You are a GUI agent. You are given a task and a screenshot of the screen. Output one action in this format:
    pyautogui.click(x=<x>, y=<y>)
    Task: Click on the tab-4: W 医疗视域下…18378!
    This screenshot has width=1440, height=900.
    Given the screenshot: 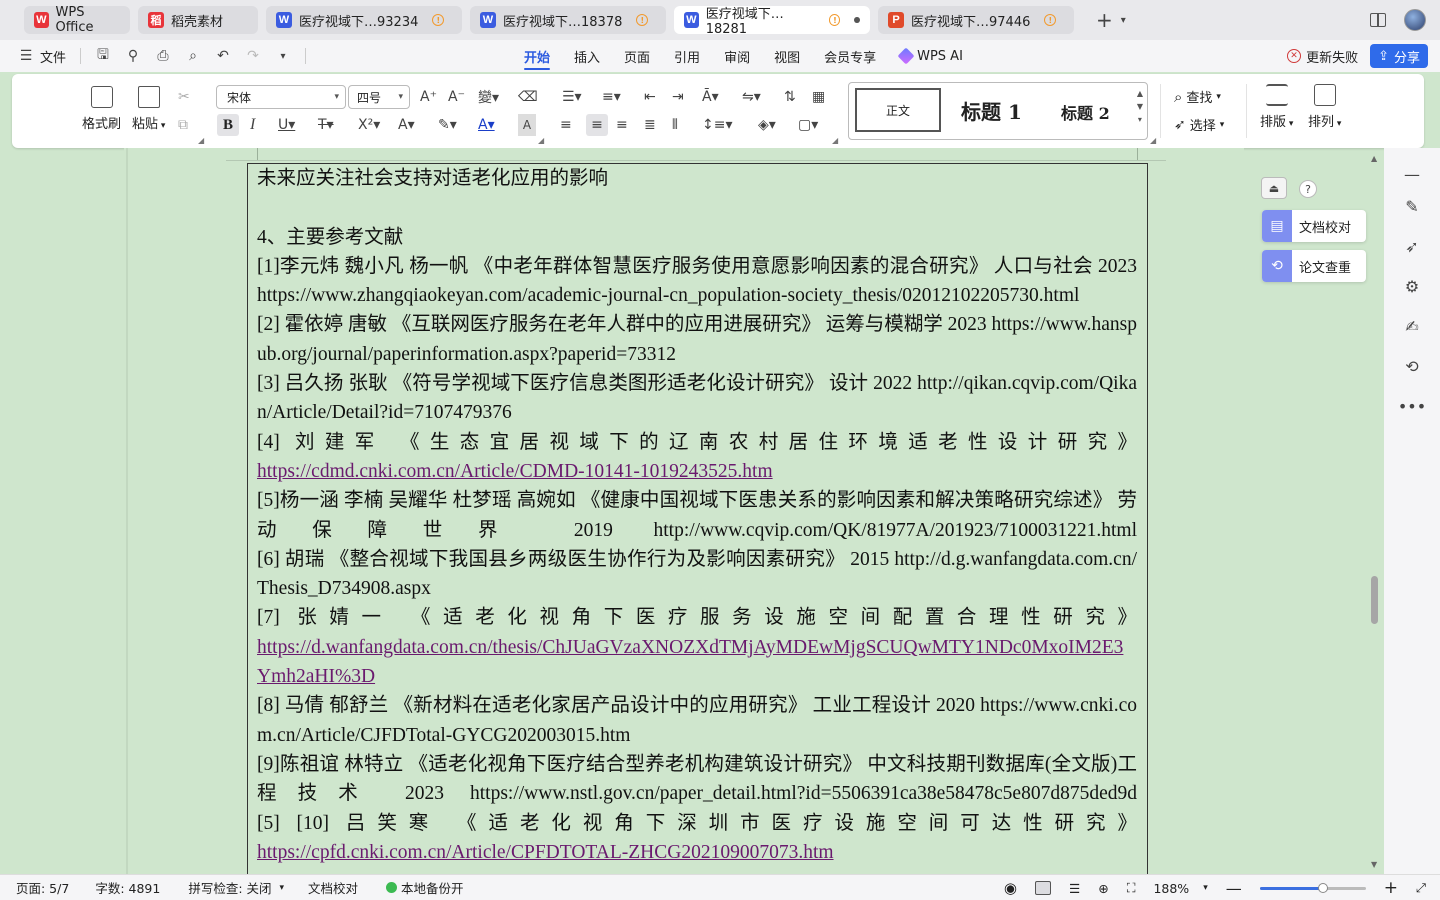 What is the action you would take?
    pyautogui.click(x=568, y=20)
    